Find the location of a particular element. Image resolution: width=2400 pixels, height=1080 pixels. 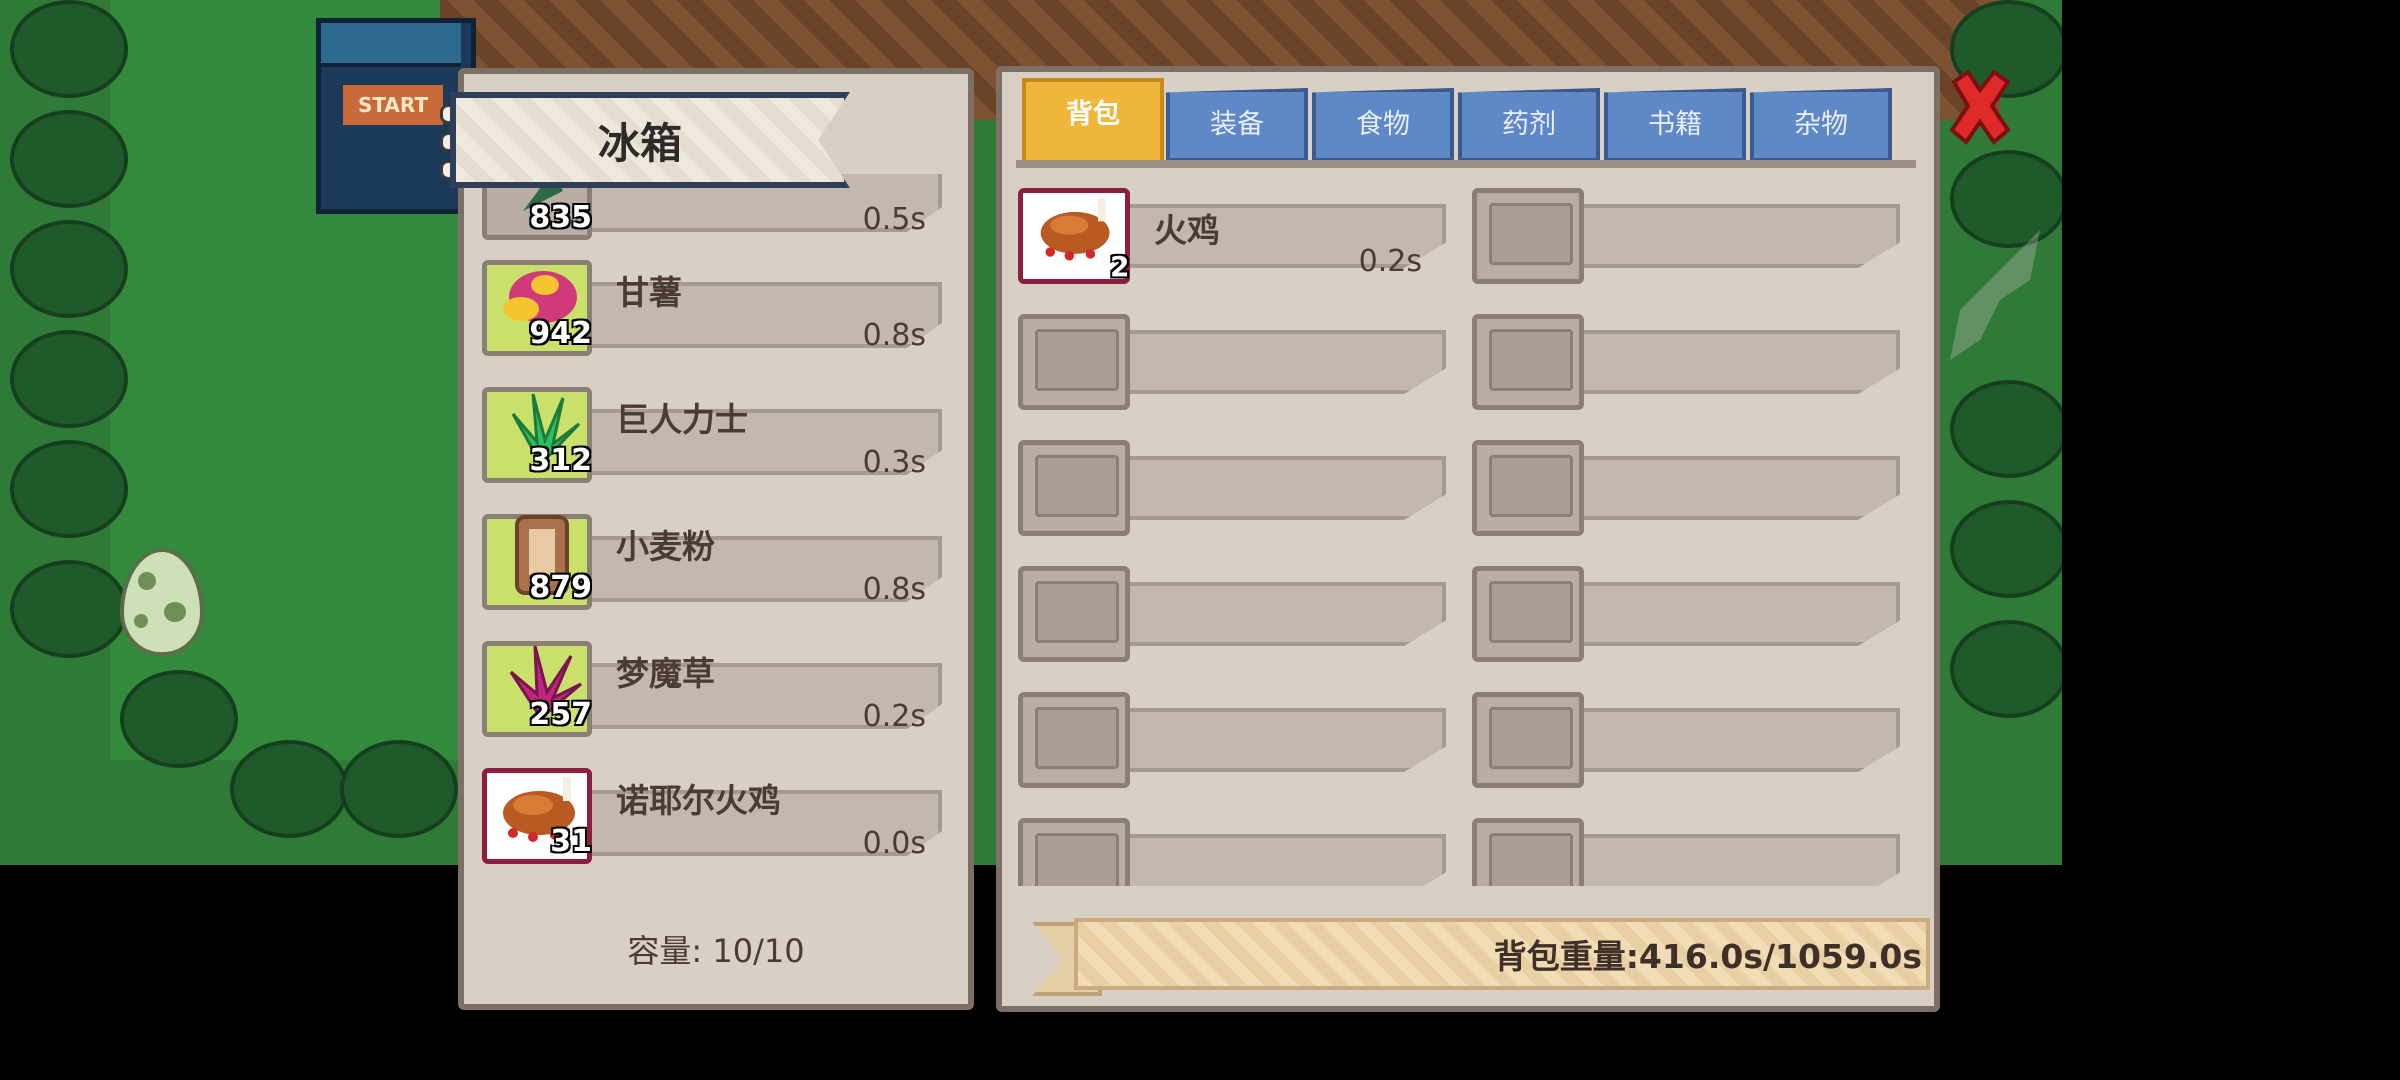

item-count: 835 is located at coordinates (560, 217).